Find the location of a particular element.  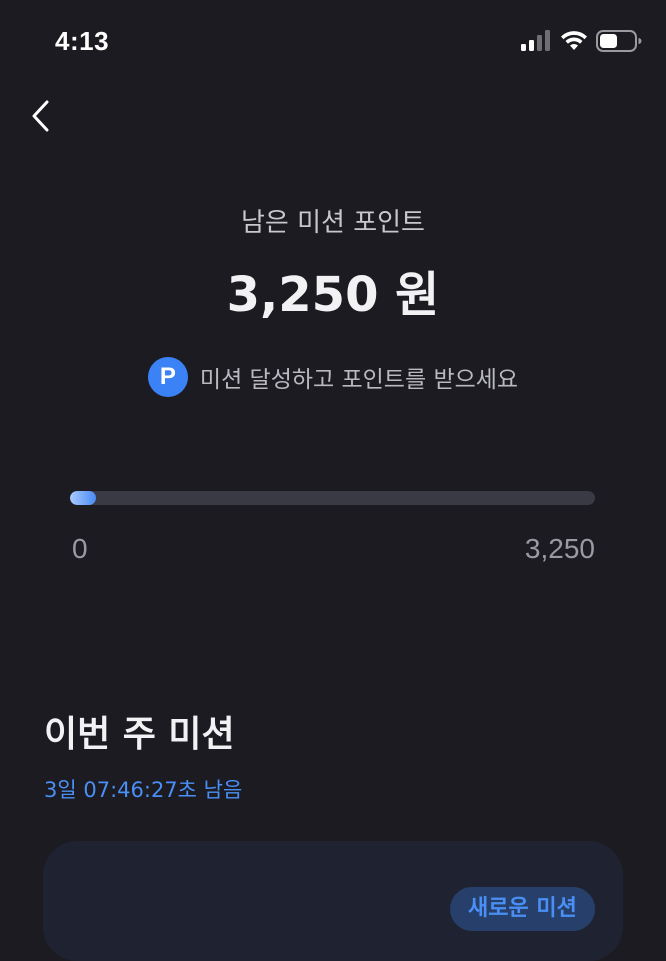

promo-text: 미션 달성하고 포인트를 받으세요 is located at coordinates (359, 380).